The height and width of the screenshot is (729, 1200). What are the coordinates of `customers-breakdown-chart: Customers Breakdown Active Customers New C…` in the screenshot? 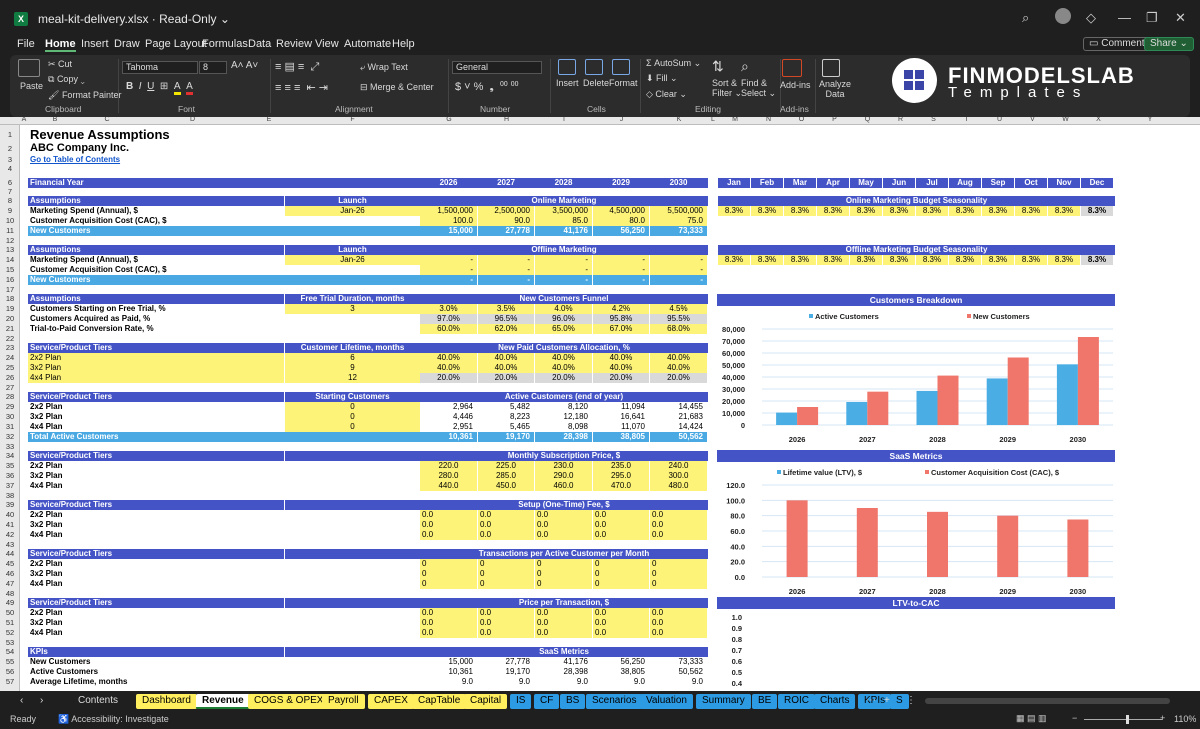 It's located at (916, 371).